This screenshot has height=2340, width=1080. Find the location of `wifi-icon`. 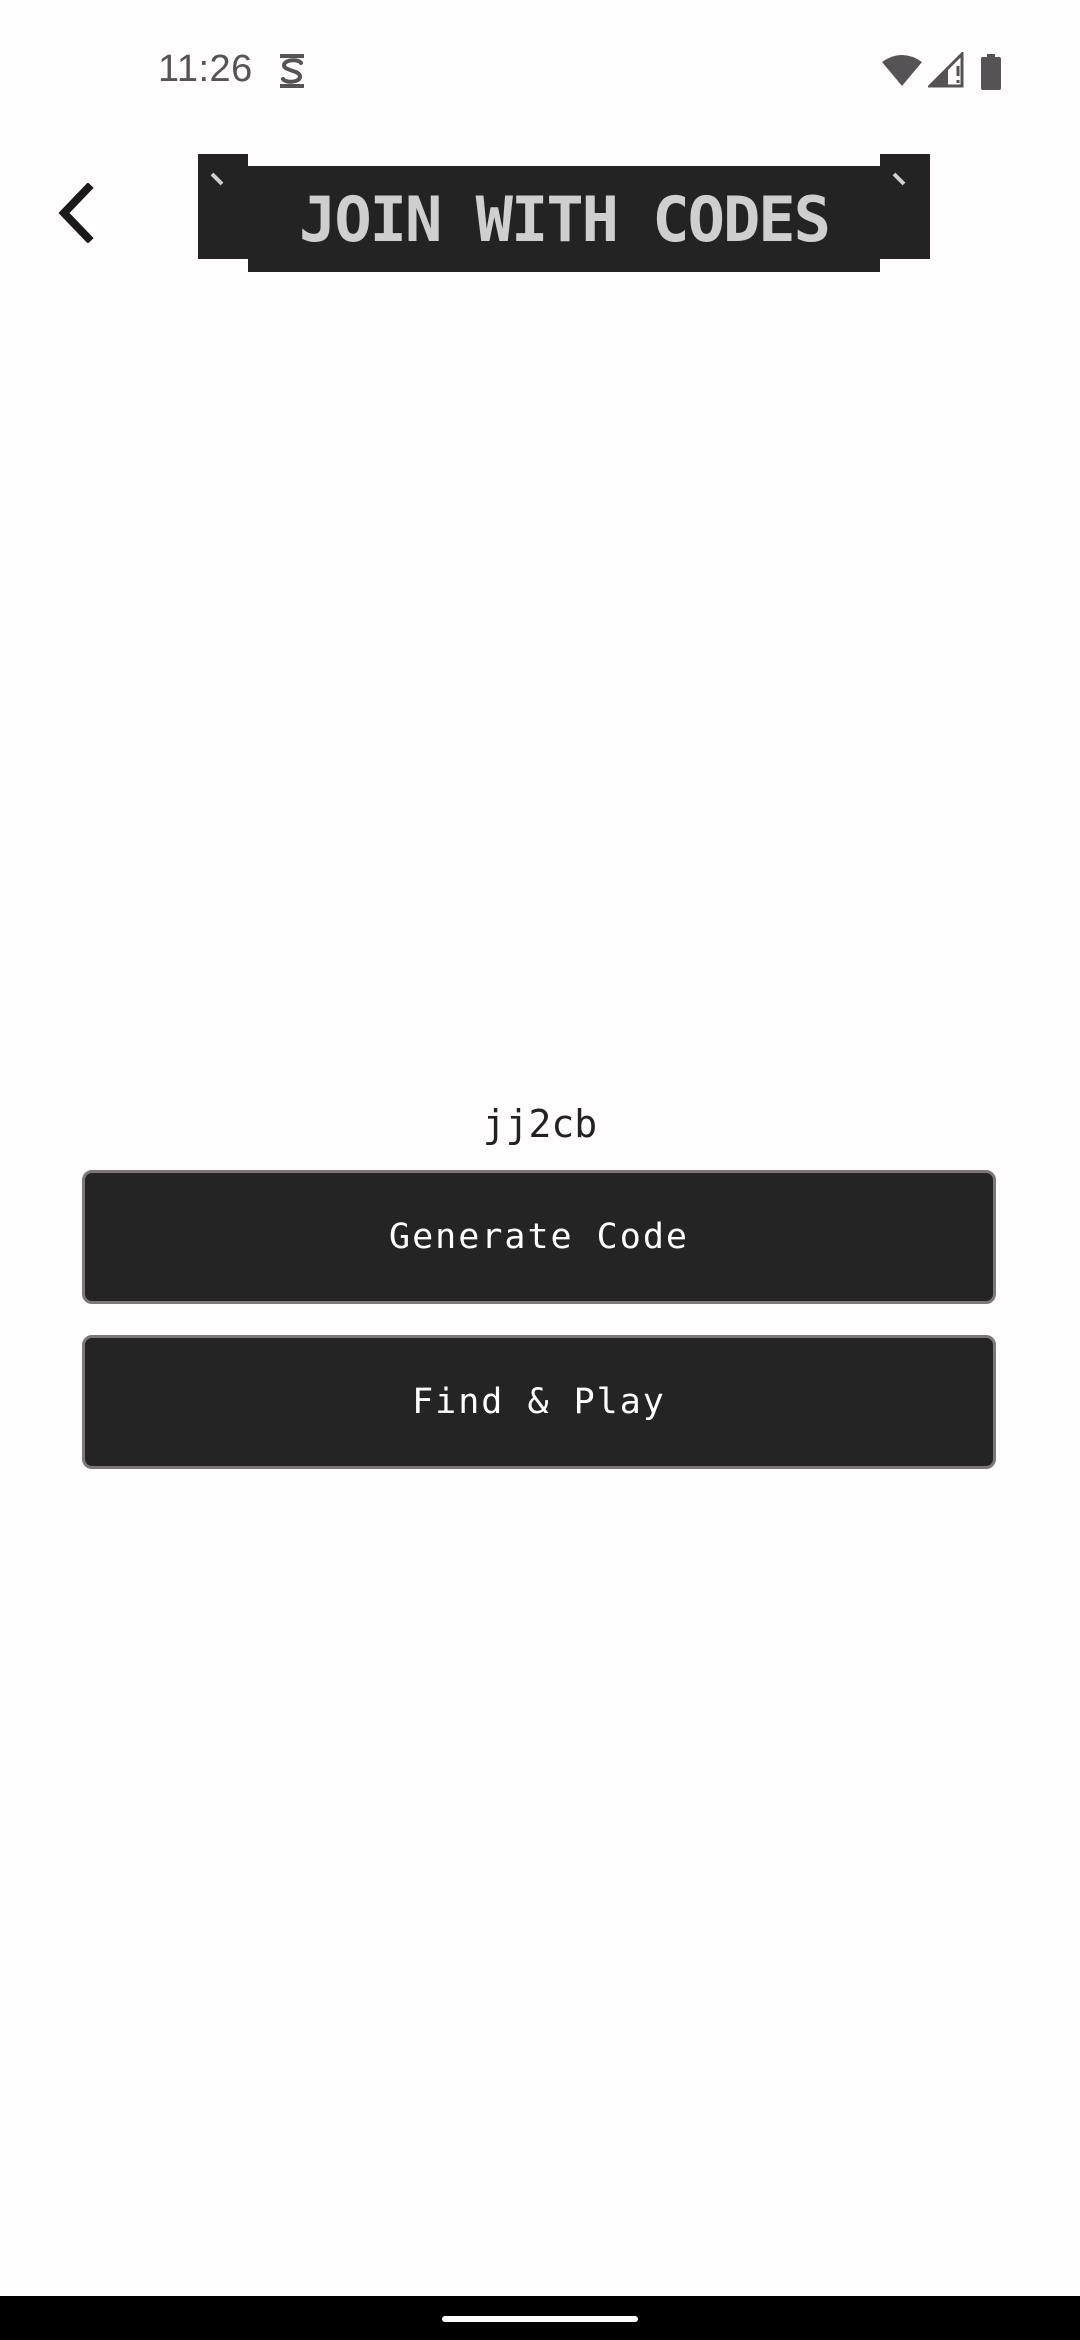

wifi-icon is located at coordinates (902, 70).